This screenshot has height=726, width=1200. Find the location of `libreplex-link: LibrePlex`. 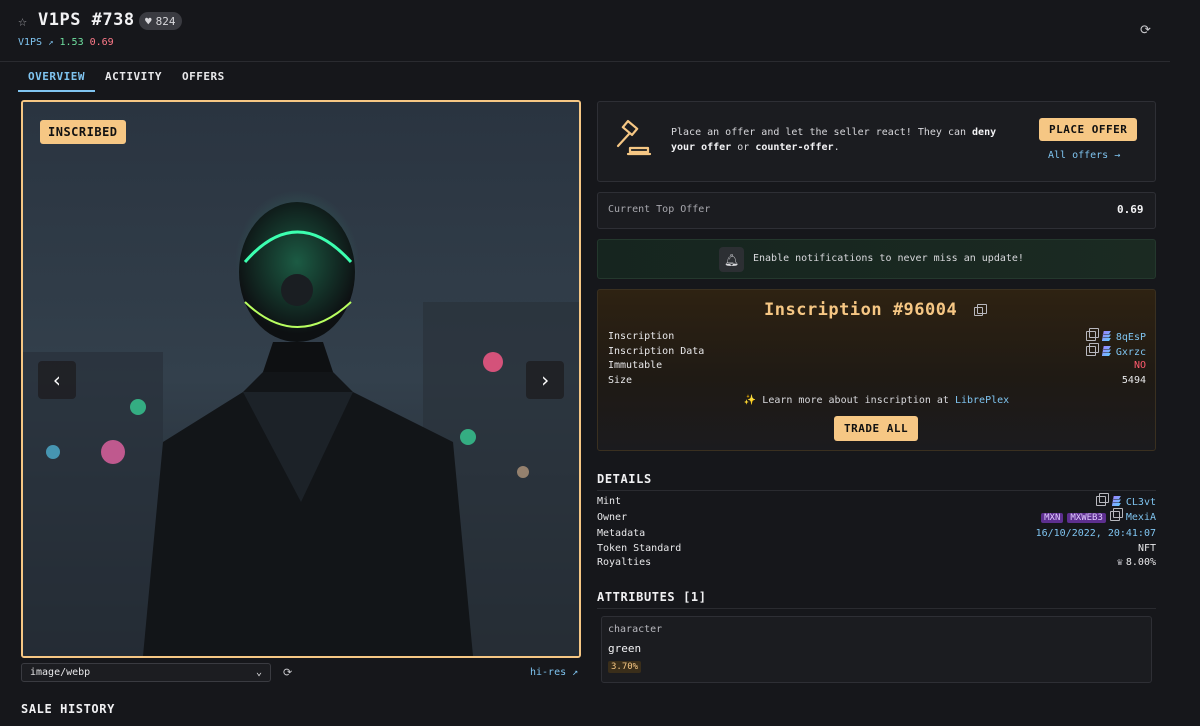

libreplex-link: LibrePlex is located at coordinates (982, 400).